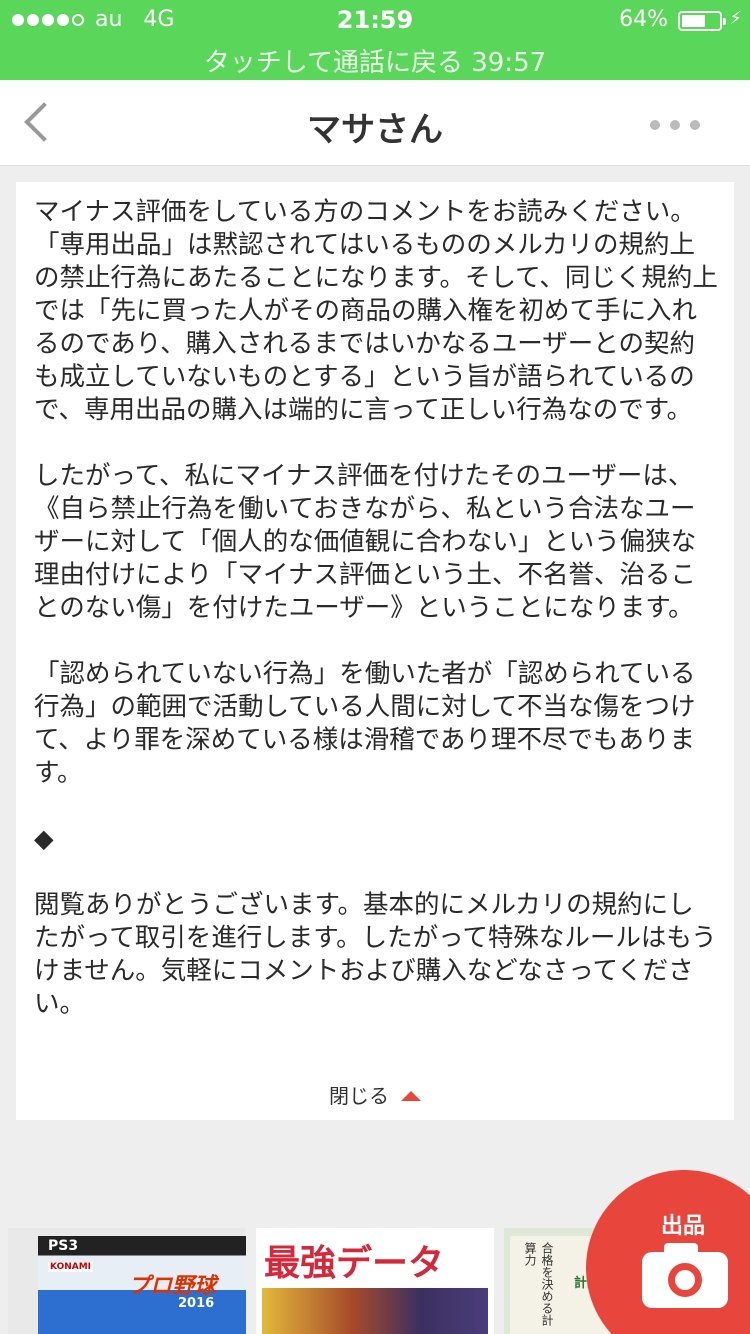 This screenshot has height=1334, width=750. I want to click on sell-button: 出品, so click(668, 1252).